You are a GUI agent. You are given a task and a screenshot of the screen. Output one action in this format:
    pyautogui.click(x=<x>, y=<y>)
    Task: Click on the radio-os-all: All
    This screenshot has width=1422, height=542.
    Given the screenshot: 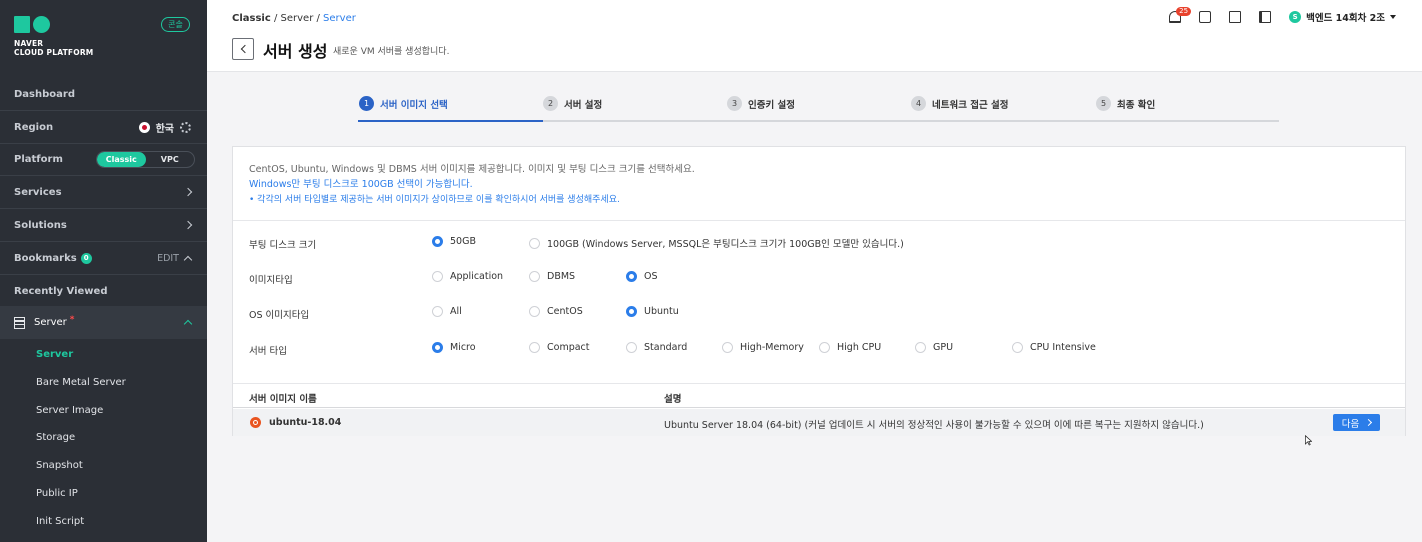 What is the action you would take?
    pyautogui.click(x=447, y=311)
    